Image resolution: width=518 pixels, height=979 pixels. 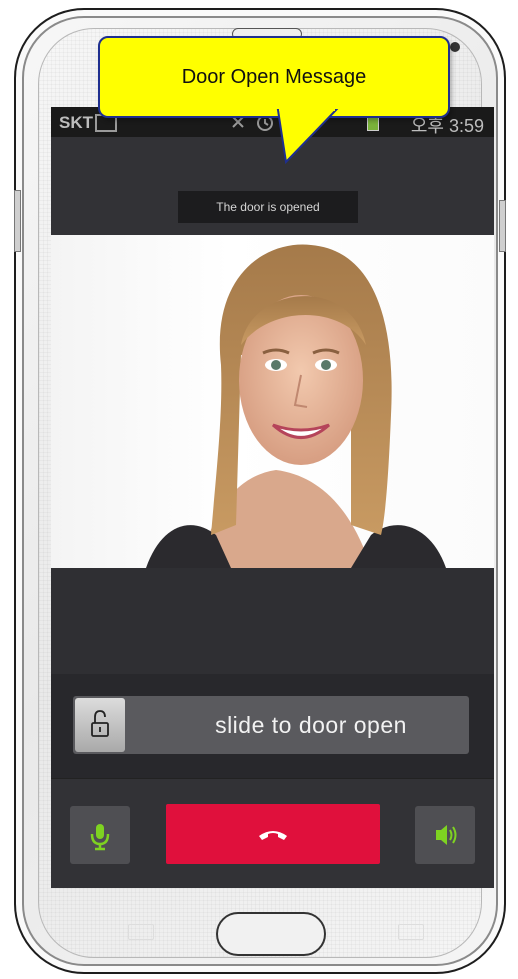 I want to click on microphone-icon, so click(x=100, y=837).